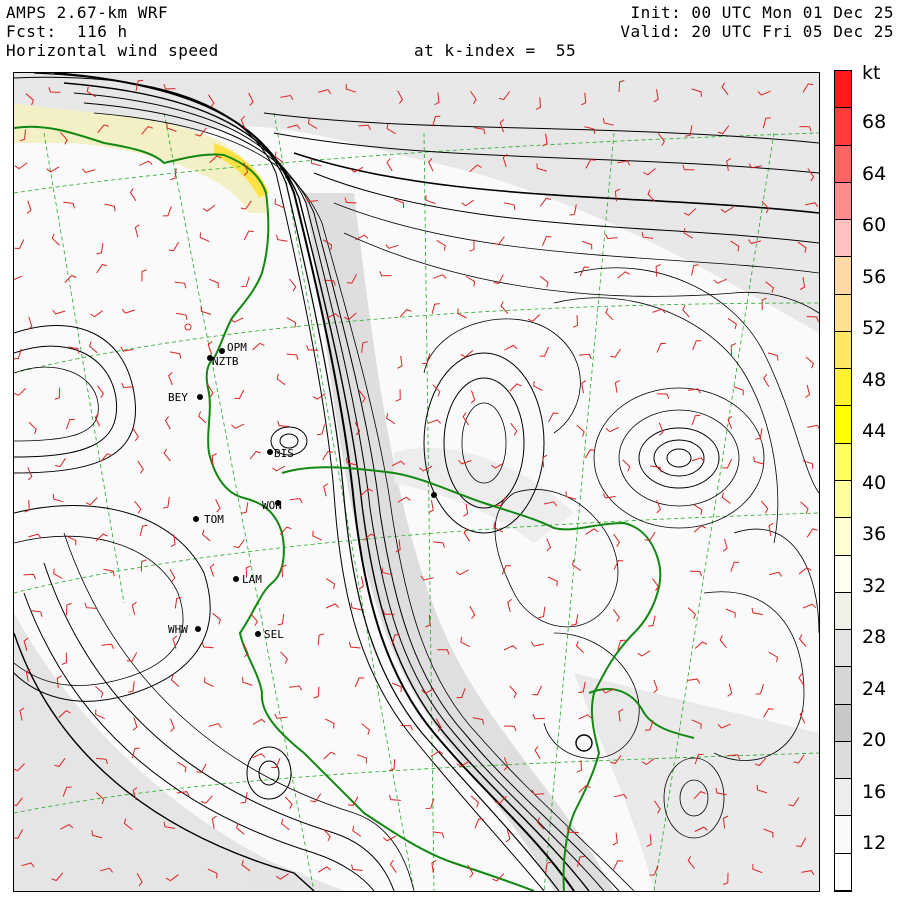 The image size is (900, 900). Describe the element at coordinates (874, 637) in the screenshot. I see `colorbar-tick-label: 28` at that location.